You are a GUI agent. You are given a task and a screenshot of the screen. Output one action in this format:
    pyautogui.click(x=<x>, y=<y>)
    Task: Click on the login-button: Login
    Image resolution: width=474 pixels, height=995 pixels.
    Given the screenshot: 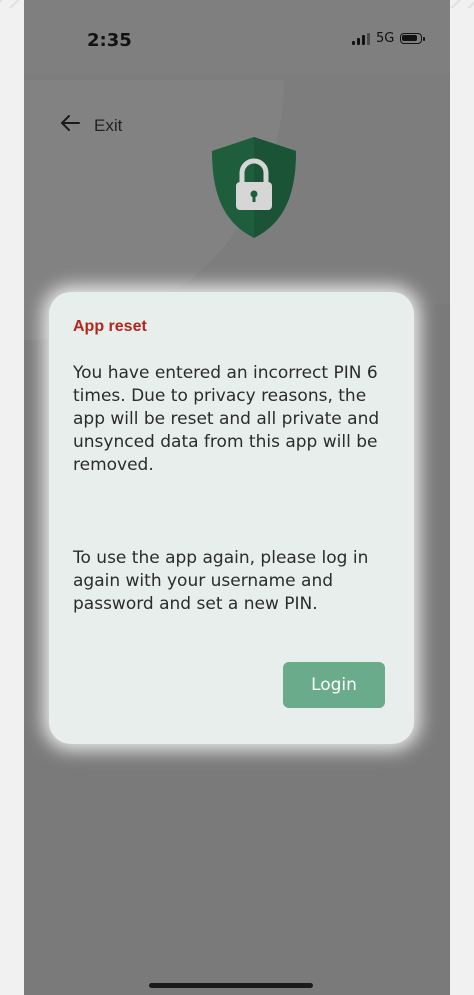 What is the action you would take?
    pyautogui.click(x=334, y=685)
    